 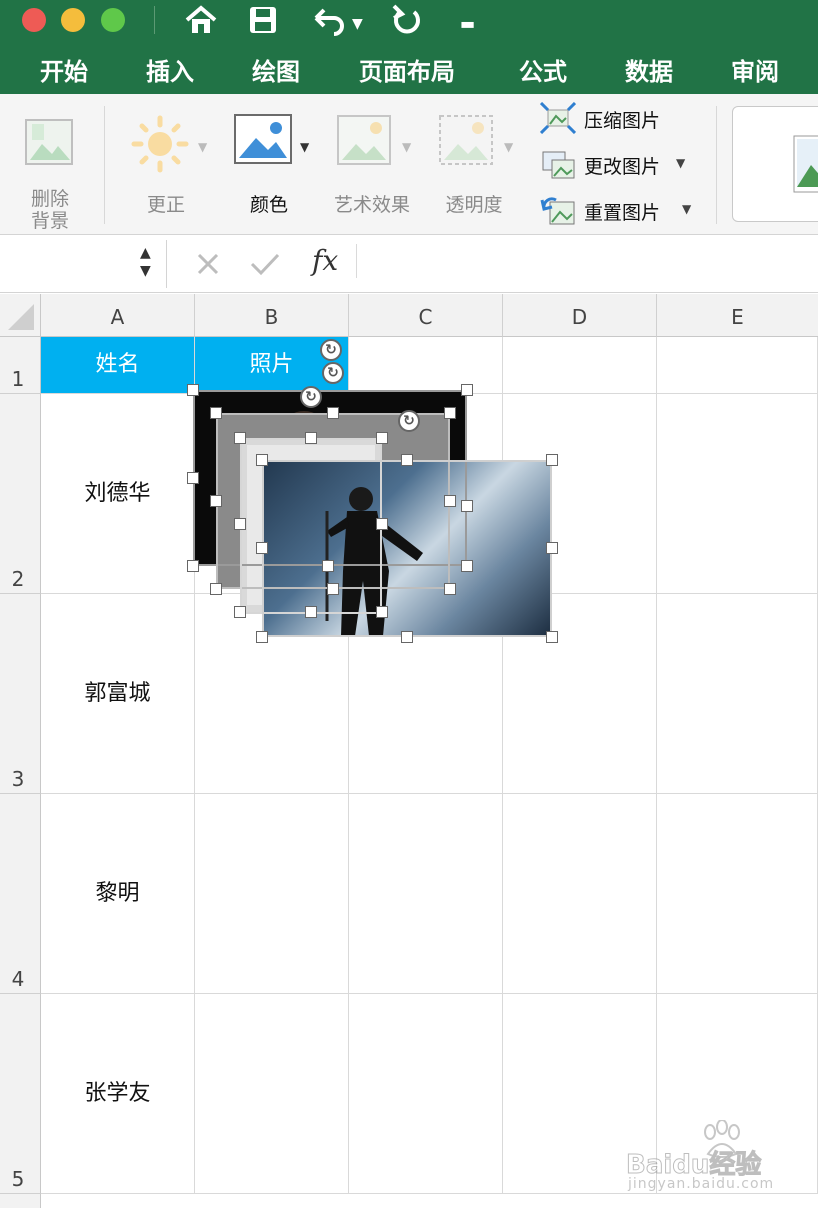 I want to click on tab-data: 数据, so click(x=649, y=69).